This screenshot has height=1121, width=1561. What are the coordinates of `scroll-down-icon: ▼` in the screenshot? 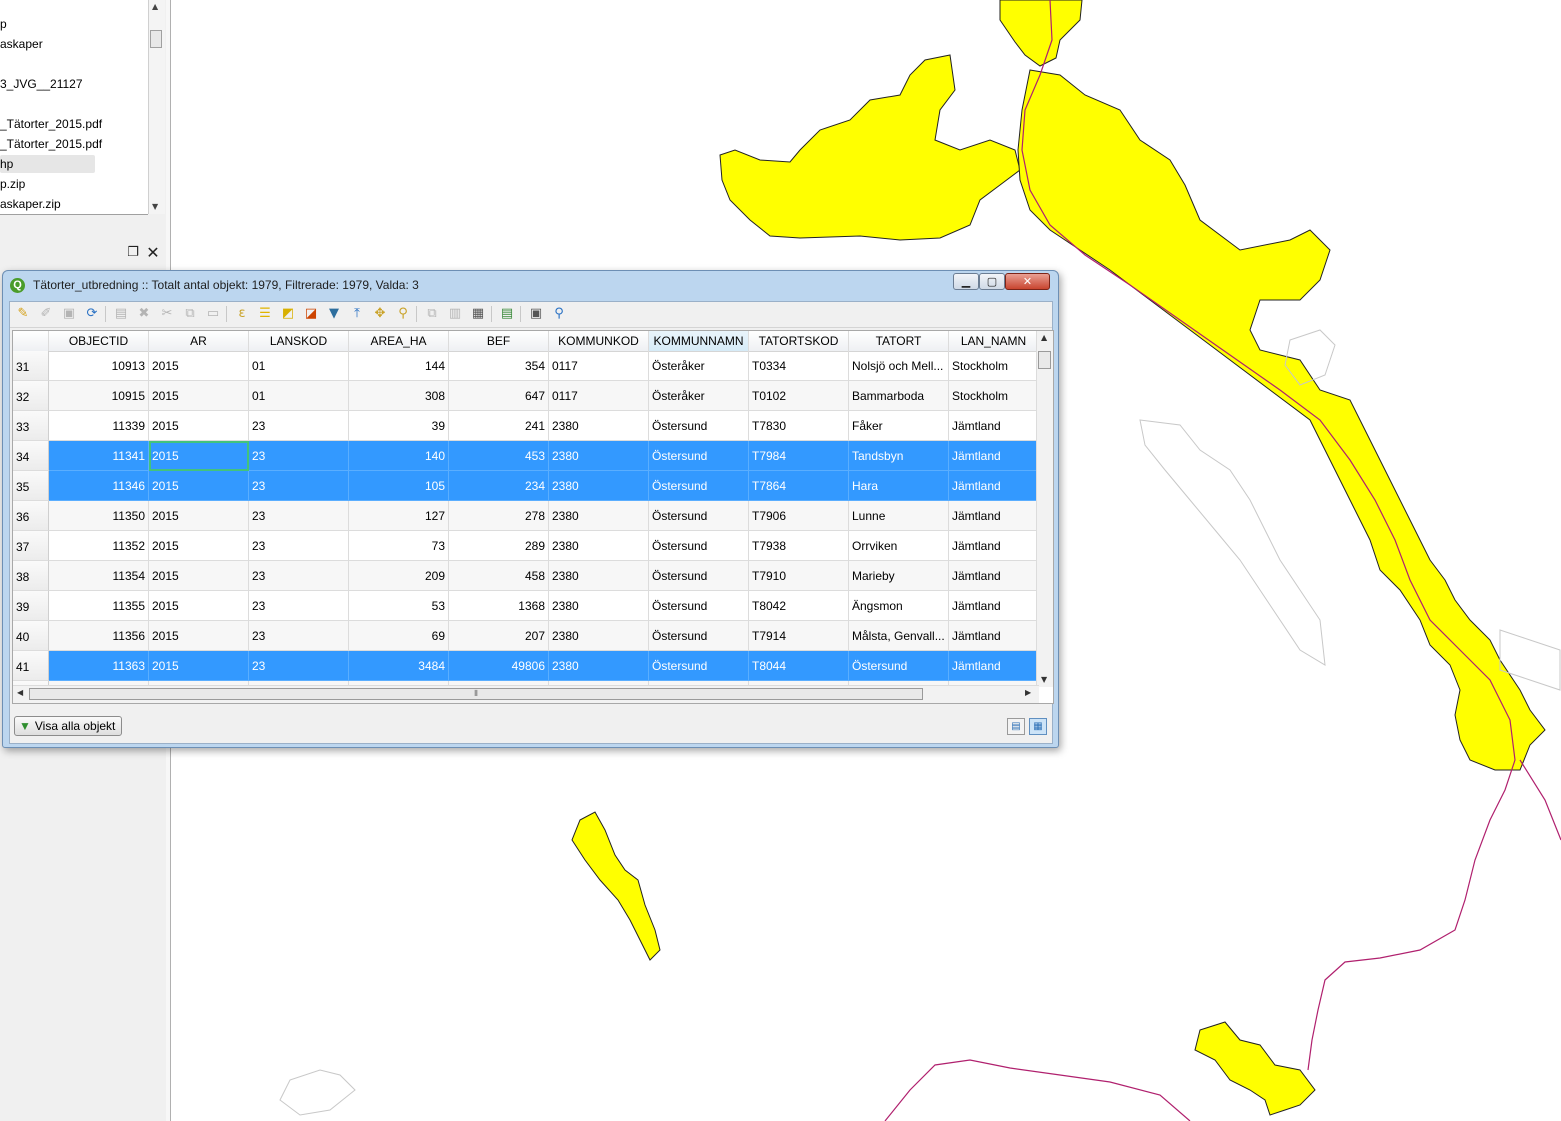 It's located at (1044, 679).